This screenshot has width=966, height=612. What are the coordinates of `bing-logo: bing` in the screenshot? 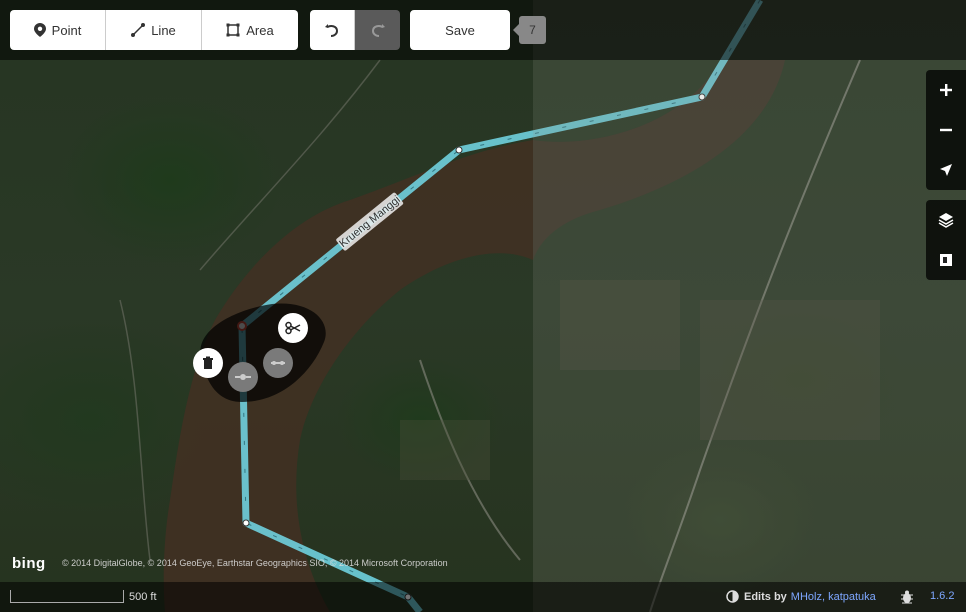 It's located at (29, 563).